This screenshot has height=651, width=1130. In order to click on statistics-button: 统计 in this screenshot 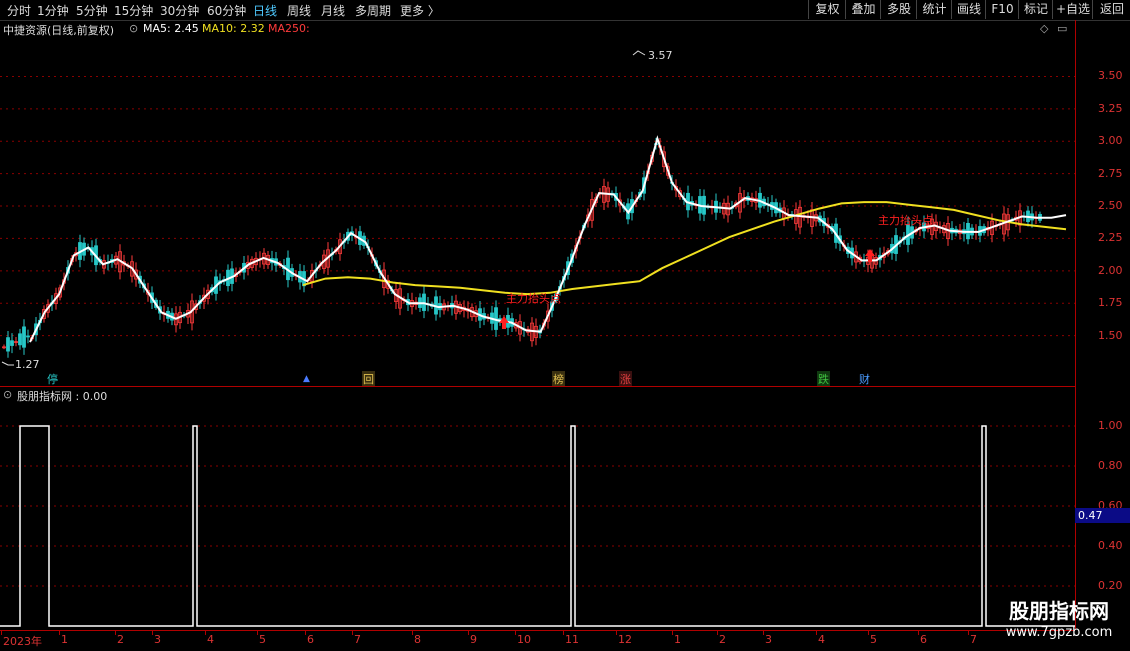, I will do `click(934, 9)`.